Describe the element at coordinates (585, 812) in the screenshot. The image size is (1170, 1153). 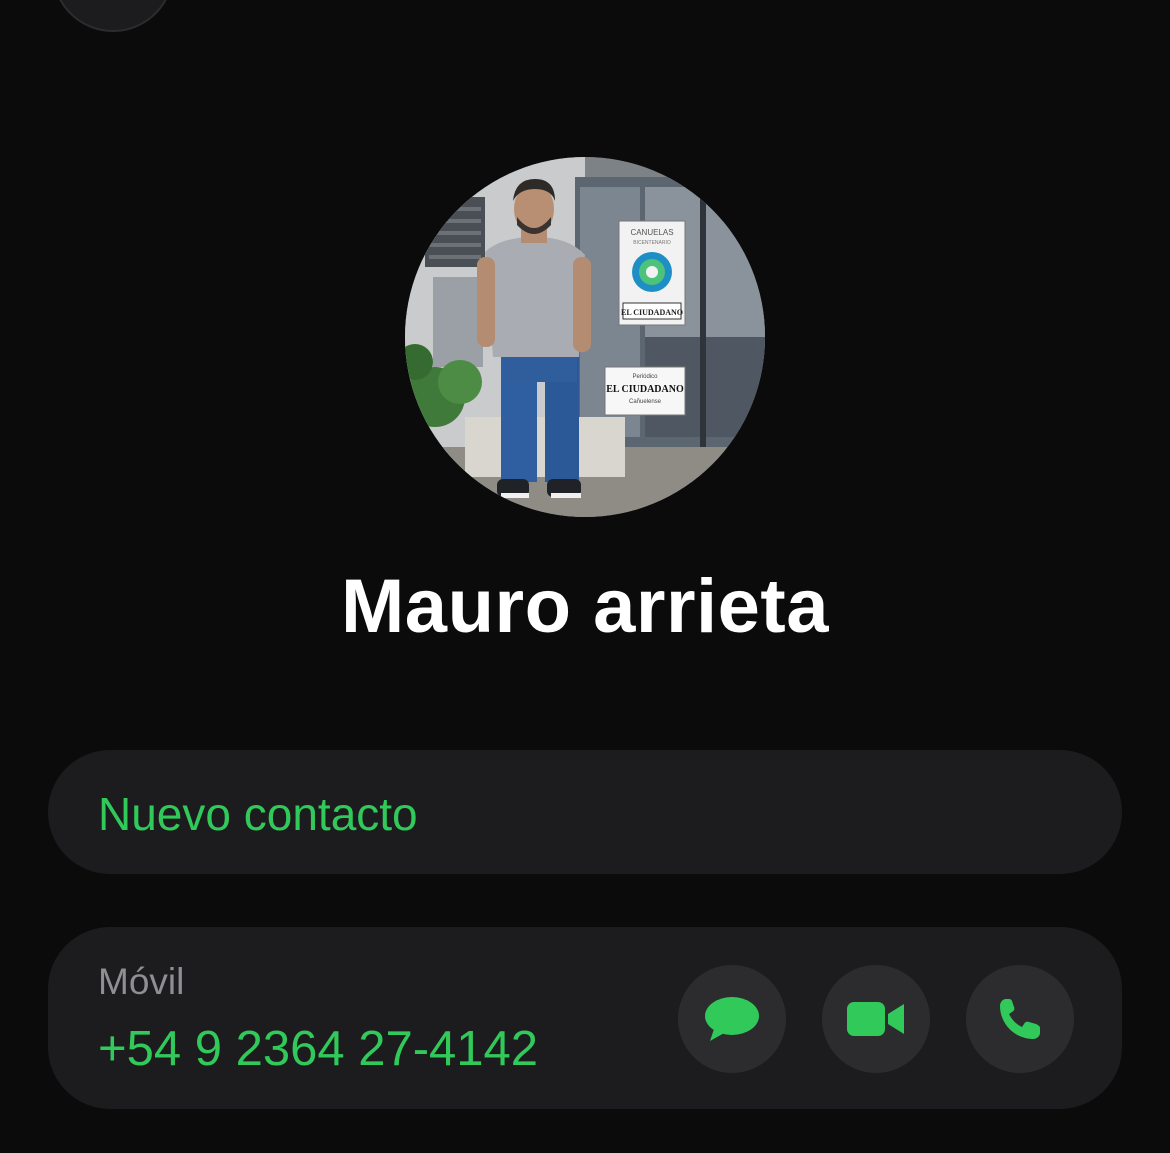
I see `new-contact-card: Nuevo contacto` at that location.